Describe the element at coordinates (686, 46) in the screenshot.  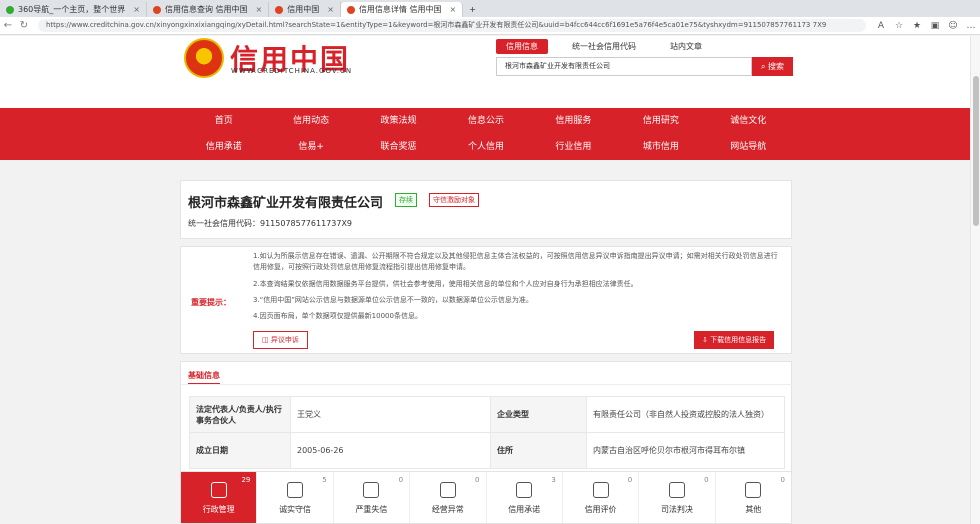
I see `tab-site-articles: 站内文章` at that location.